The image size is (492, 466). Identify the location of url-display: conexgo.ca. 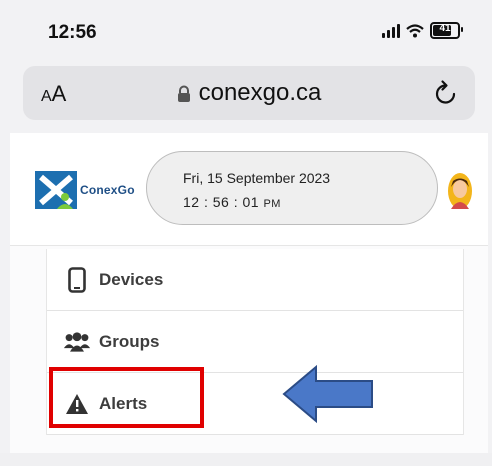
(249, 93).